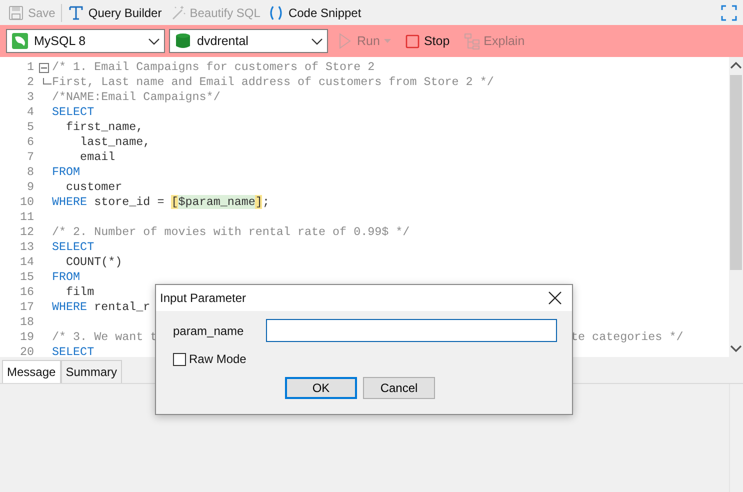 The height and width of the screenshot is (492, 743). Describe the element at coordinates (26, 247) in the screenshot. I see `line-number: 13` at that location.